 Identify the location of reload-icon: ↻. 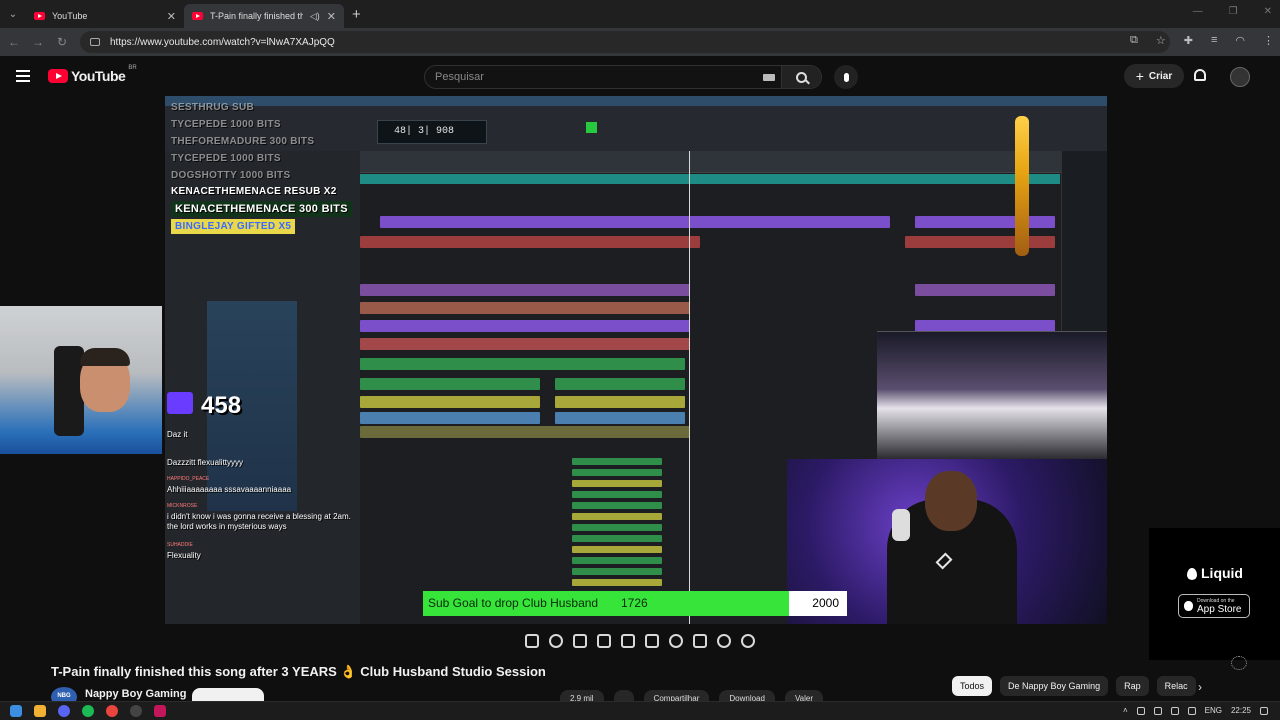
(62, 42).